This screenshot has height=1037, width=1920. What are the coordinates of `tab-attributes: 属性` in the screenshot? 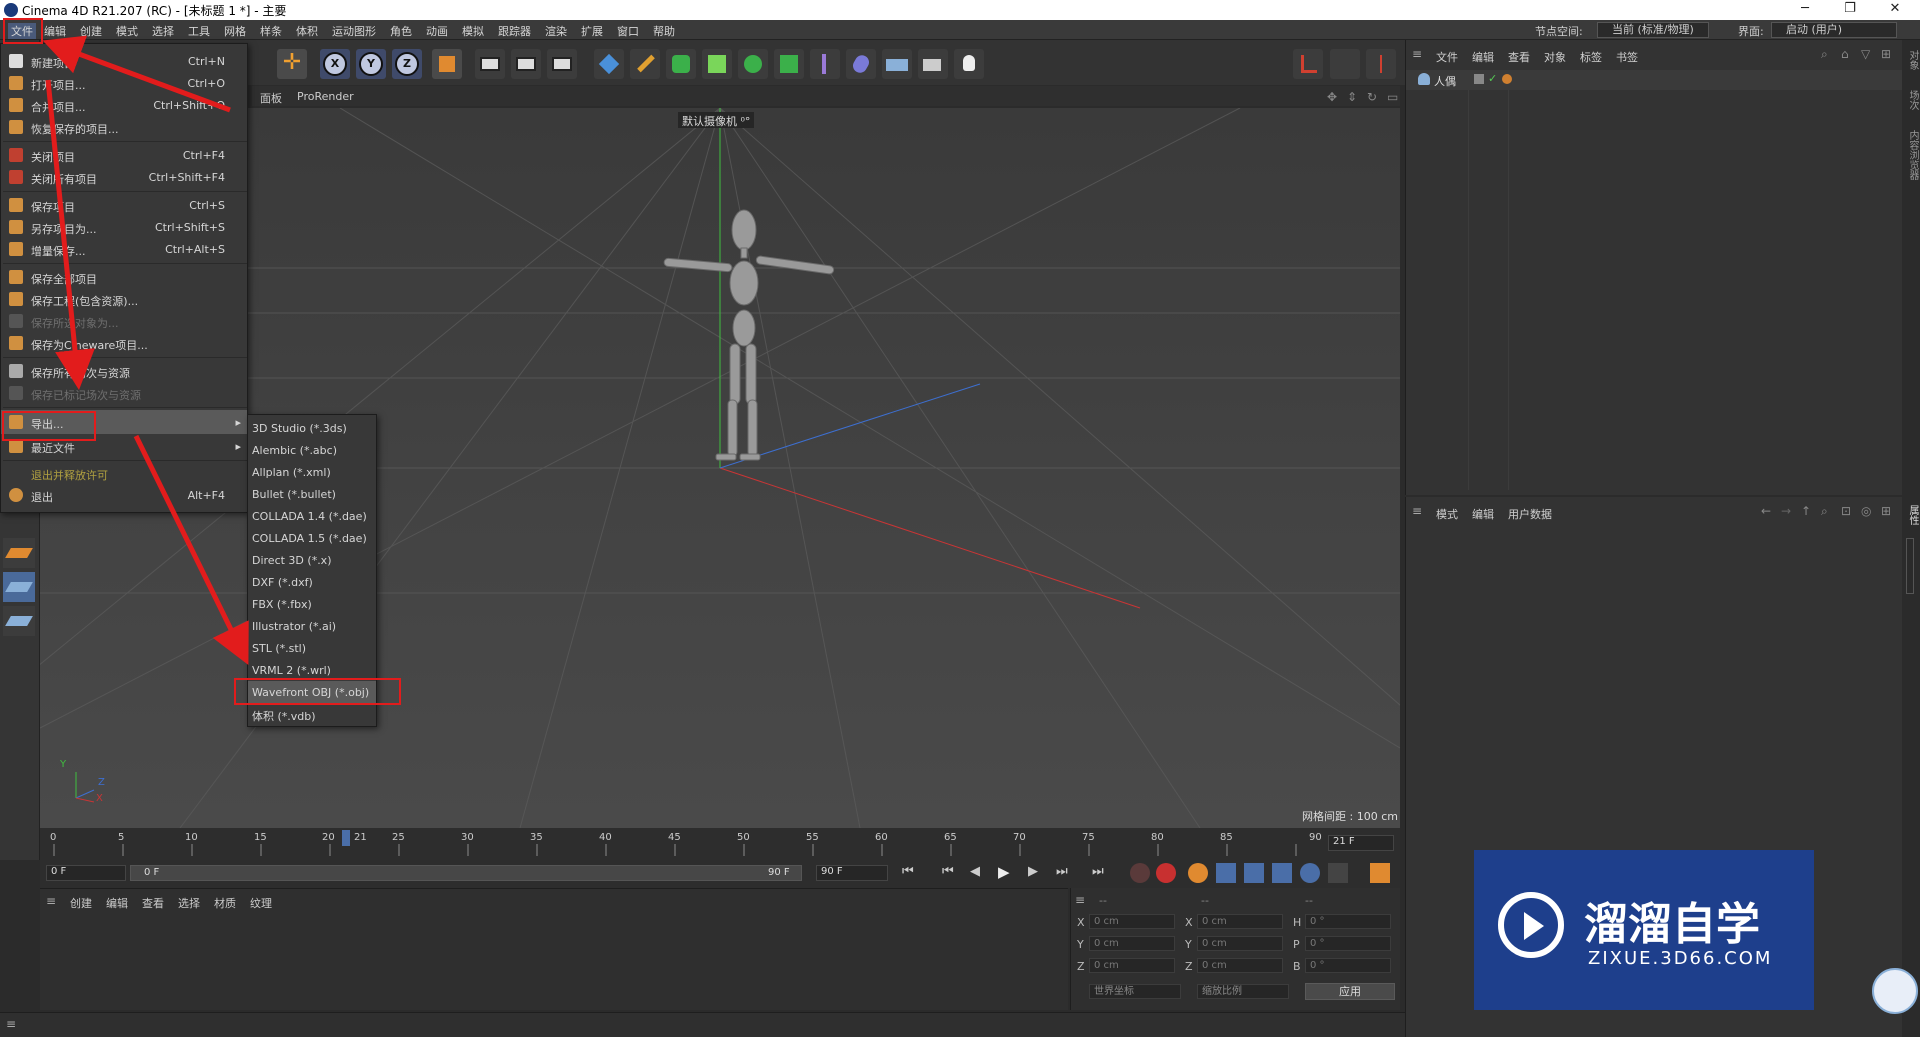 It's located at (1912, 515).